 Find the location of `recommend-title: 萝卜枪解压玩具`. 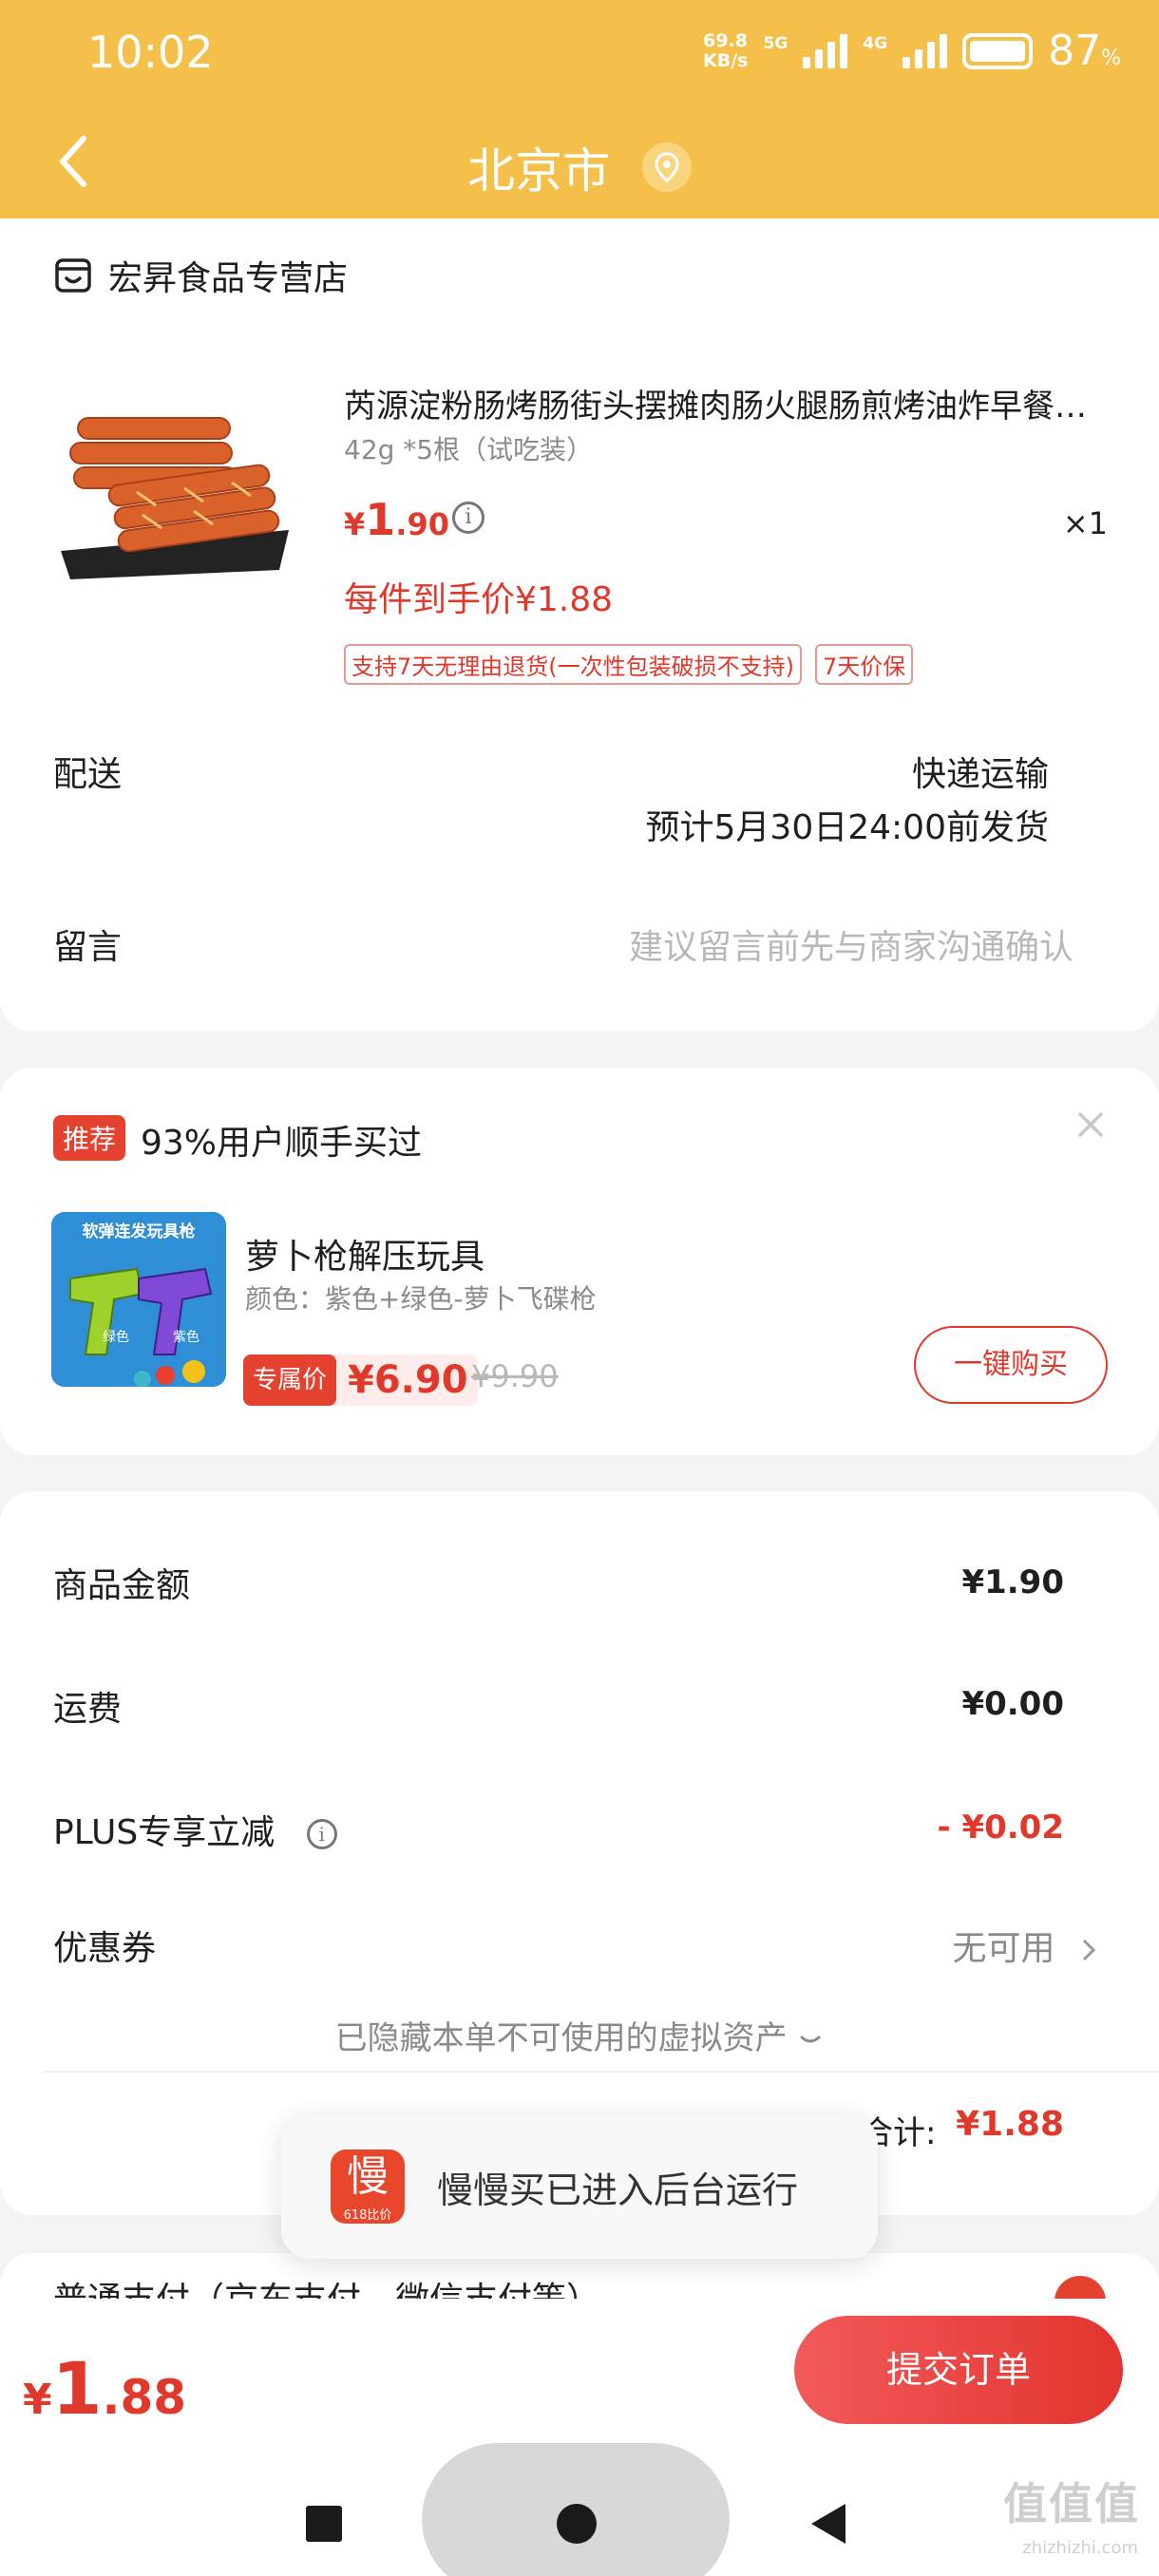

recommend-title: 萝卜枪解压玩具 is located at coordinates (364, 1254).